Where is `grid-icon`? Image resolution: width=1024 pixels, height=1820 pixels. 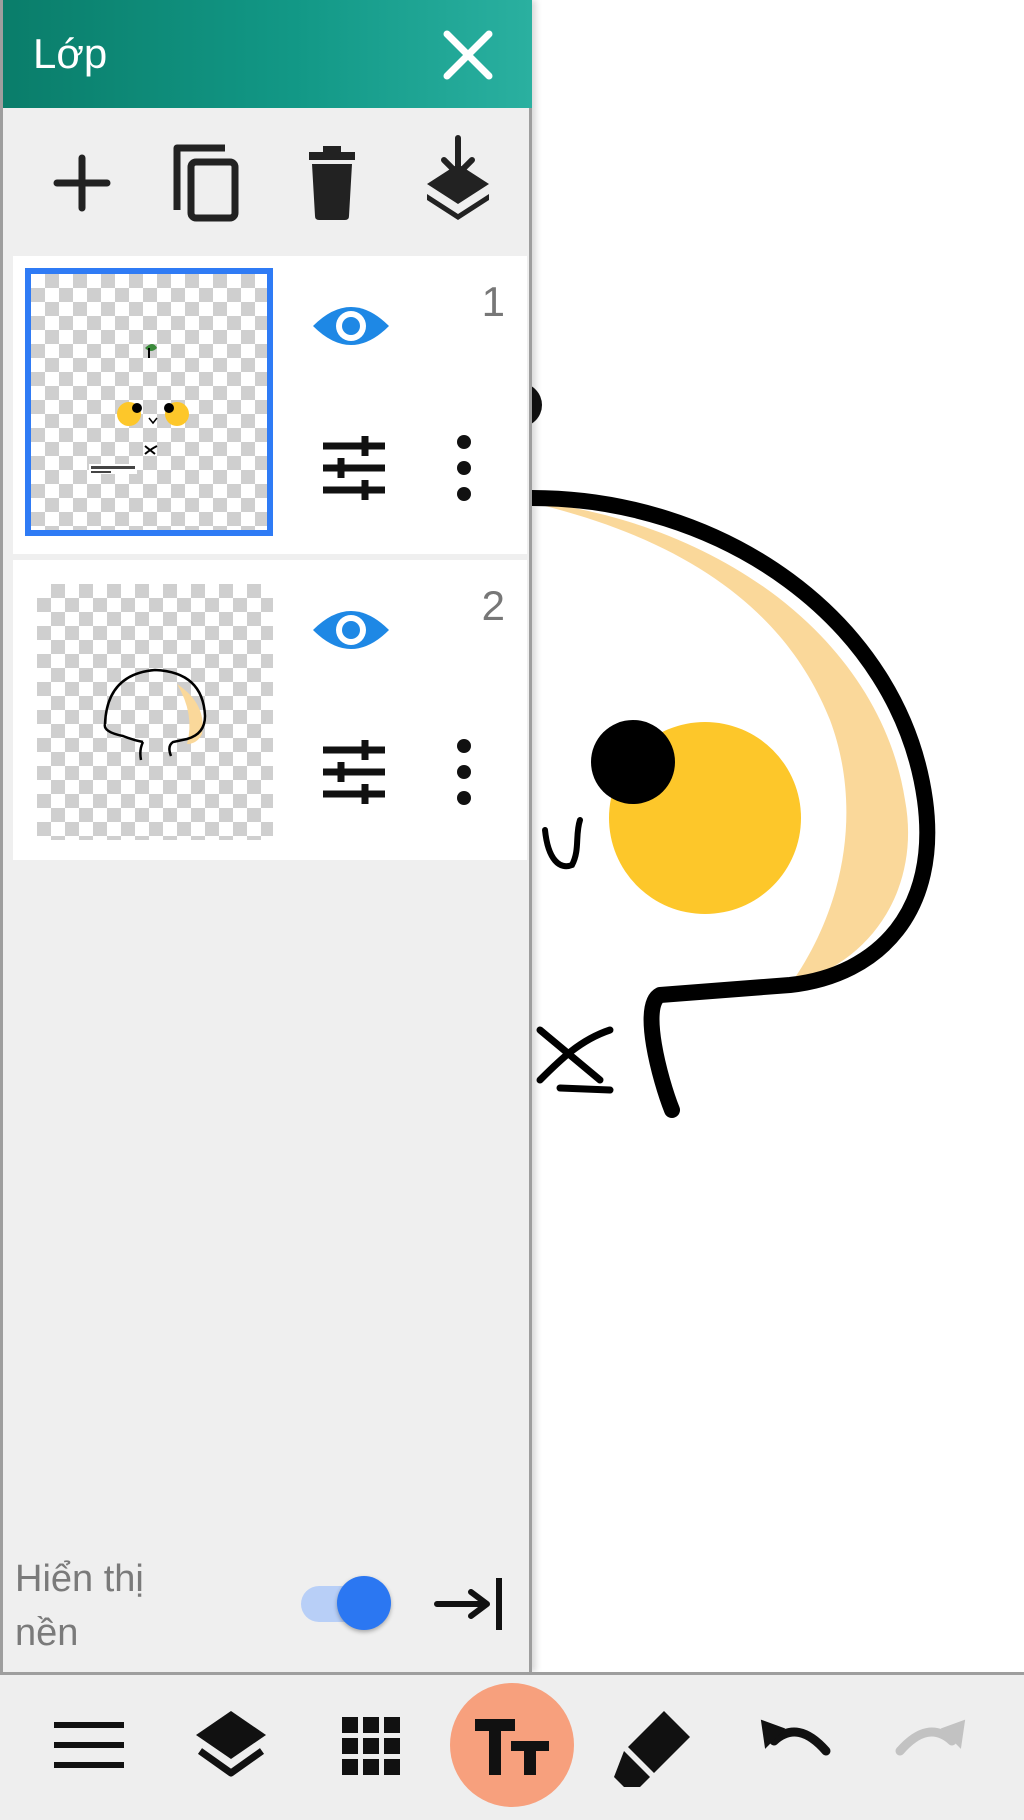
grid-icon is located at coordinates (371, 1746).